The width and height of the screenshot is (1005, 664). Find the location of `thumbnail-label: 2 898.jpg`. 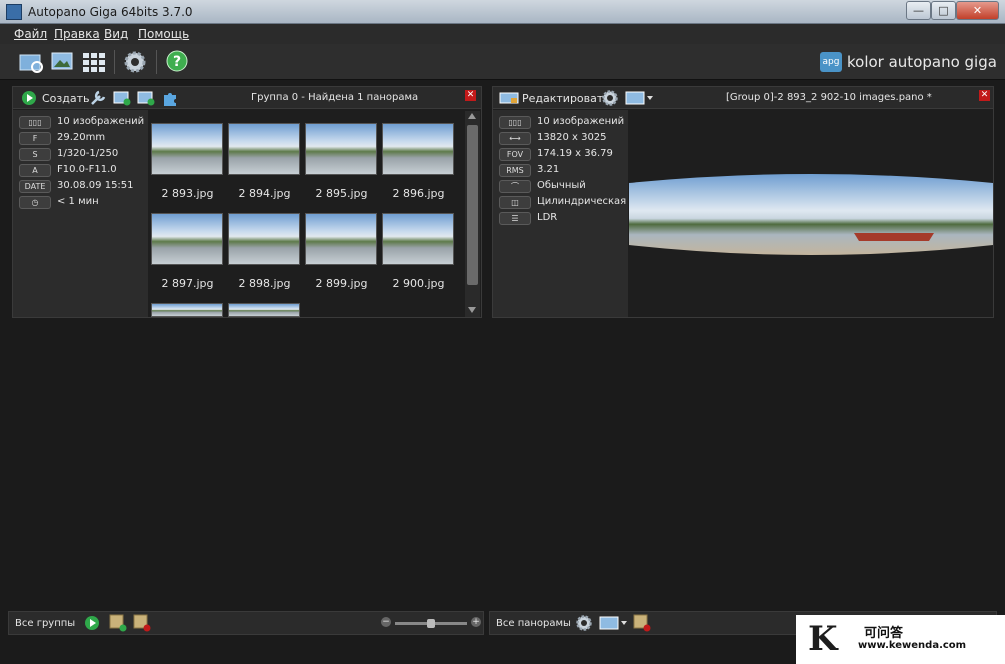

thumbnail-label: 2 898.jpg is located at coordinates (264, 283).